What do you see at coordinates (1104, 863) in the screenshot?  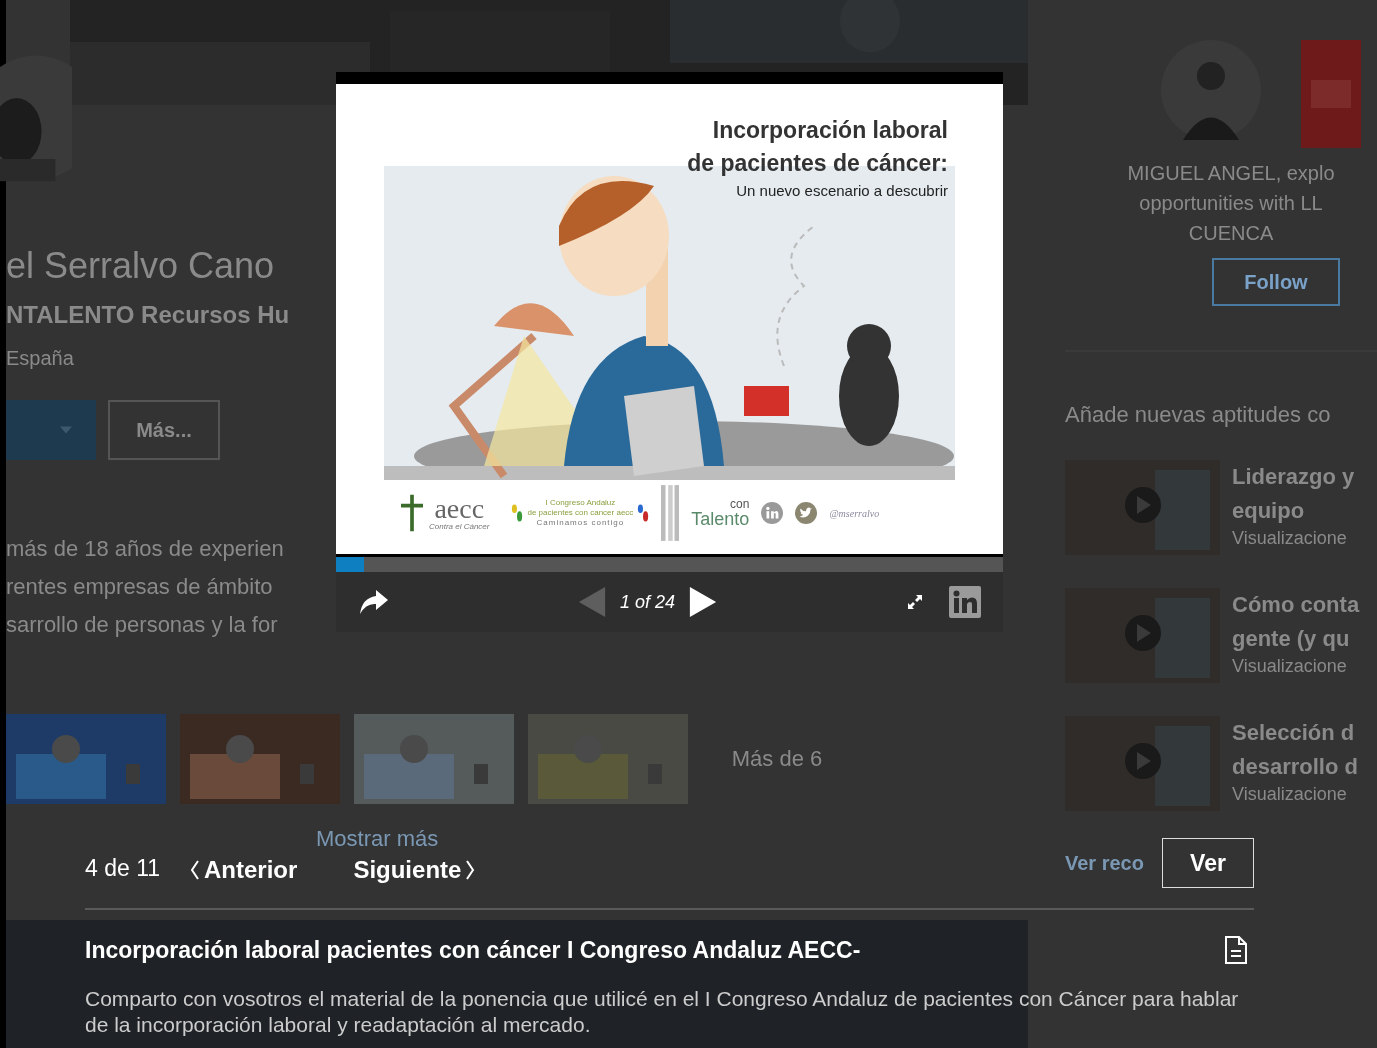 I see `recommendations-link: Ver reco` at bounding box center [1104, 863].